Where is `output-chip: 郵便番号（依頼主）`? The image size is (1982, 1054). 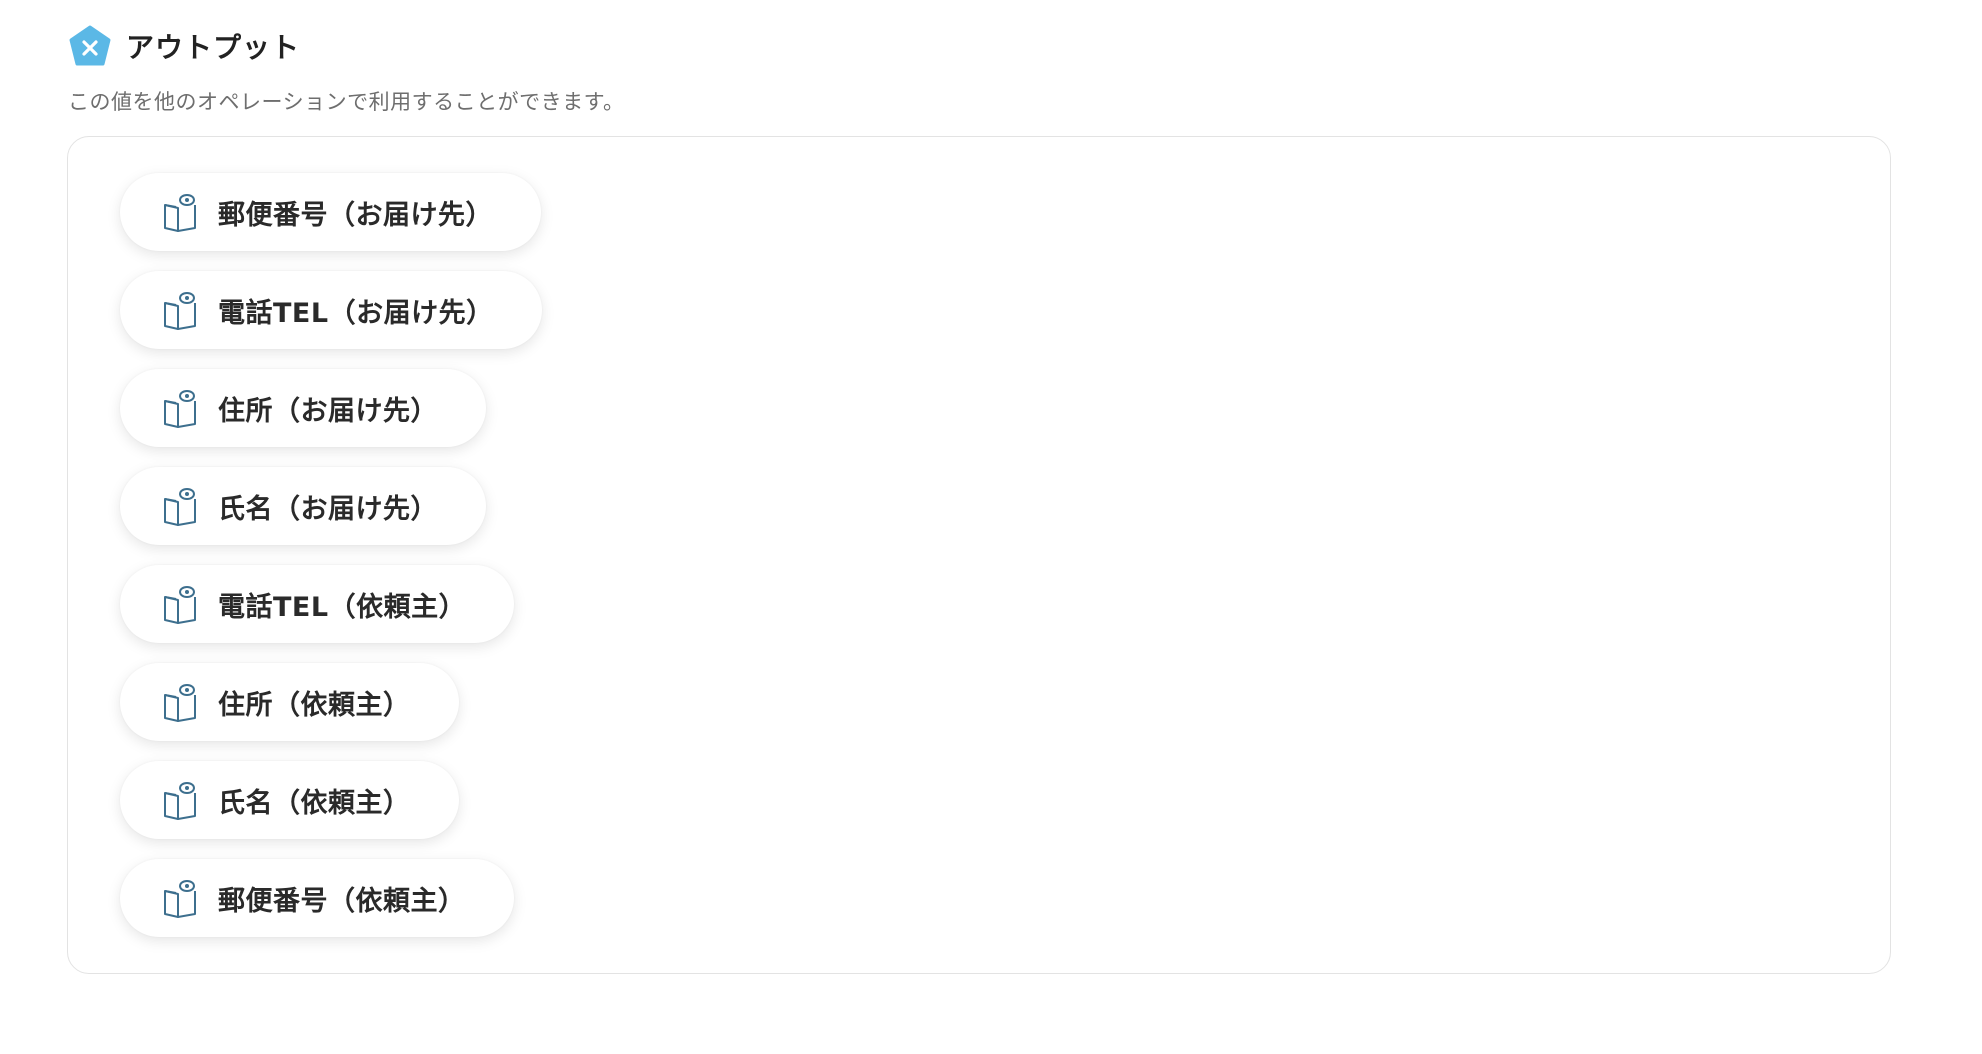
output-chip: 郵便番号（依頼主） is located at coordinates (317, 898).